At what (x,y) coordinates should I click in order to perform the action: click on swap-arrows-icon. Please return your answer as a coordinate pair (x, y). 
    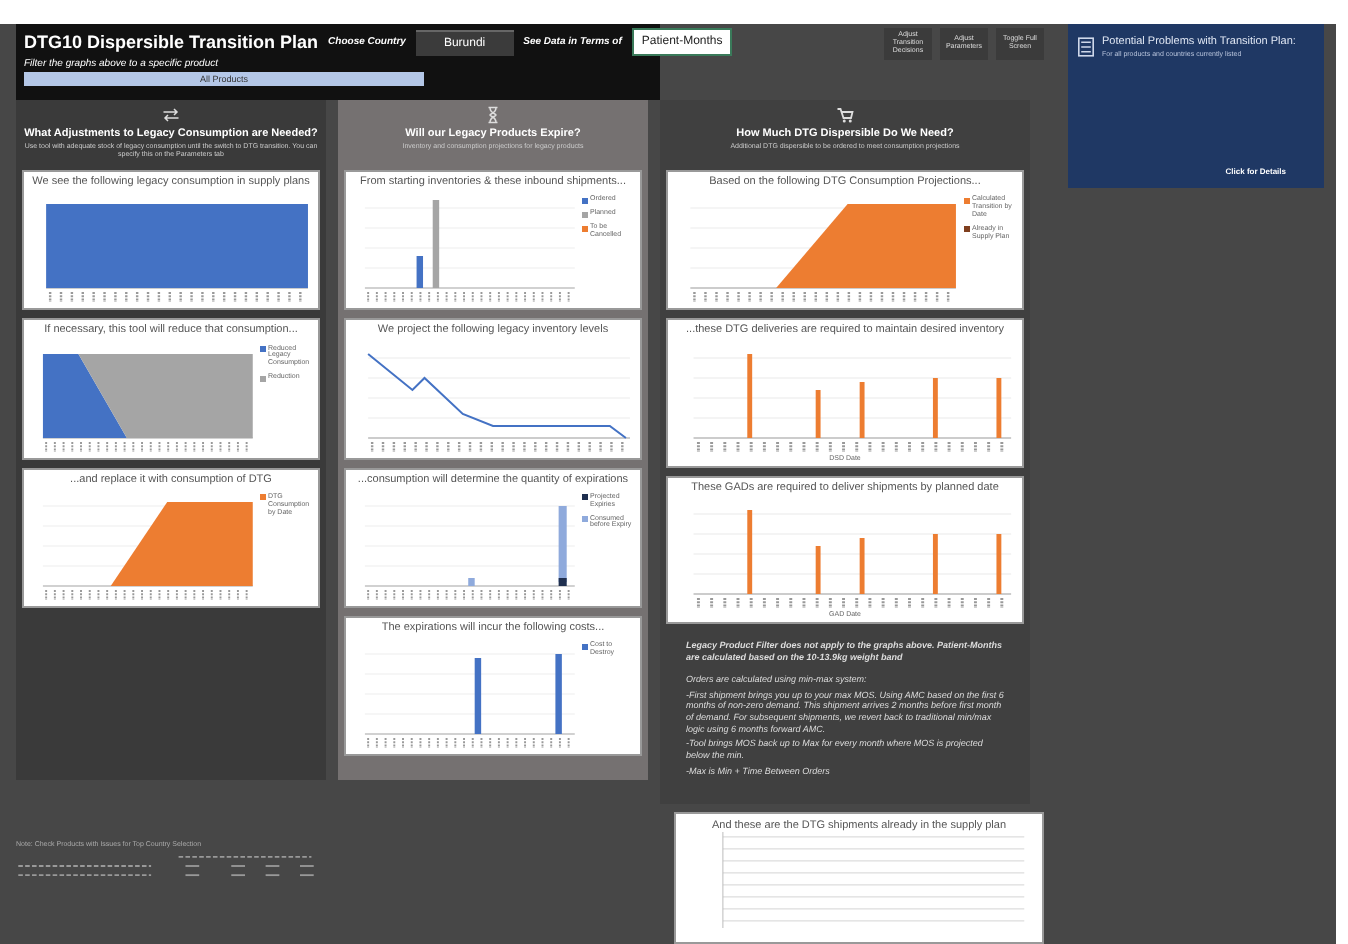
    Looking at the image, I should click on (171, 115).